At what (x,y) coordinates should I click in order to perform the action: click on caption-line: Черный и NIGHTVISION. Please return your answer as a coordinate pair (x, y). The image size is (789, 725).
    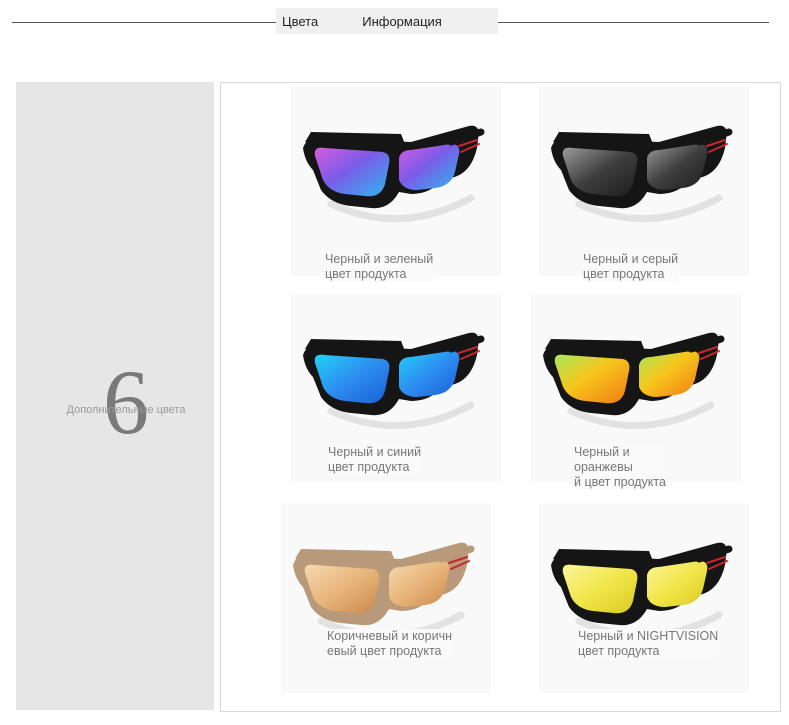
    Looking at the image, I should click on (648, 636).